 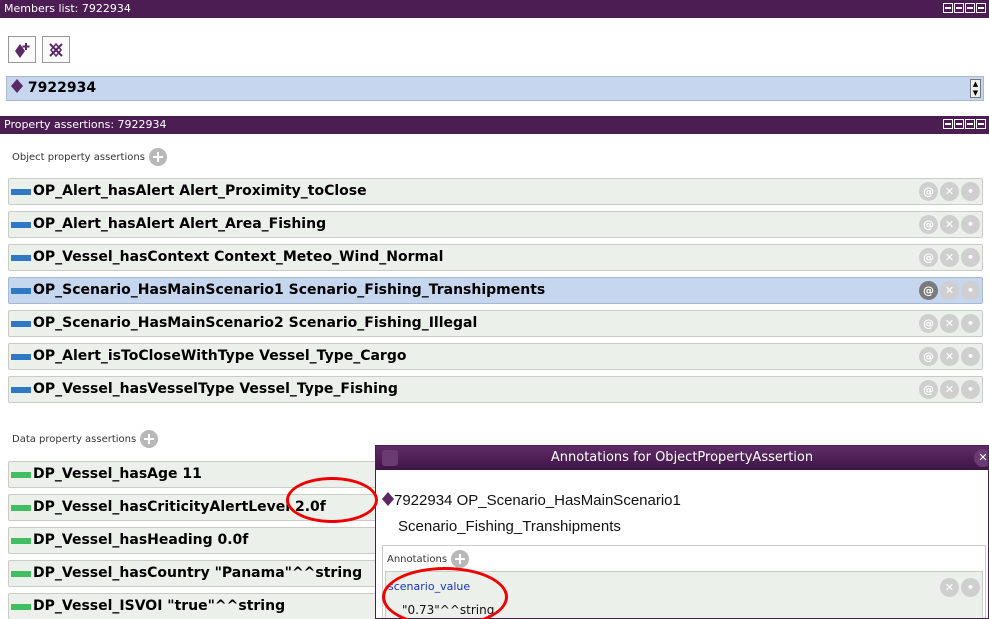 I want to click on scroll-spinner: ▲ ▼, so click(x=975, y=88).